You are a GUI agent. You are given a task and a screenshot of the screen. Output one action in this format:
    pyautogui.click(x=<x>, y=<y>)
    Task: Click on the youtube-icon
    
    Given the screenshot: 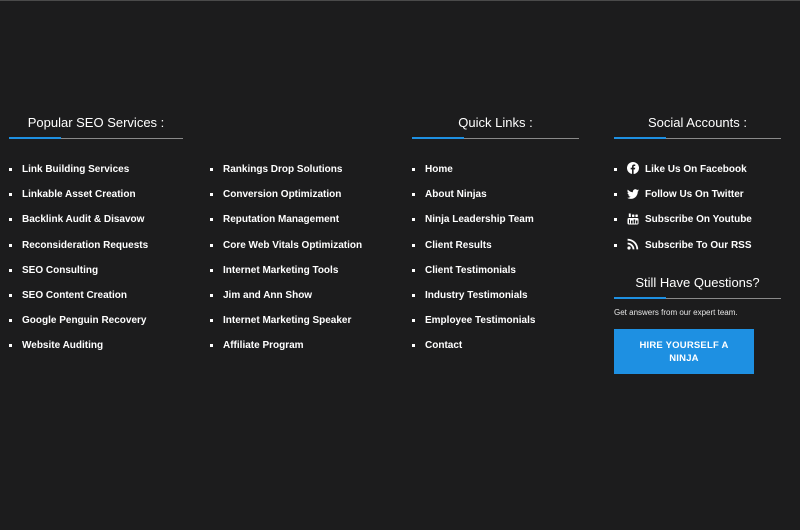 What is the action you would take?
    pyautogui.click(x=633, y=219)
    